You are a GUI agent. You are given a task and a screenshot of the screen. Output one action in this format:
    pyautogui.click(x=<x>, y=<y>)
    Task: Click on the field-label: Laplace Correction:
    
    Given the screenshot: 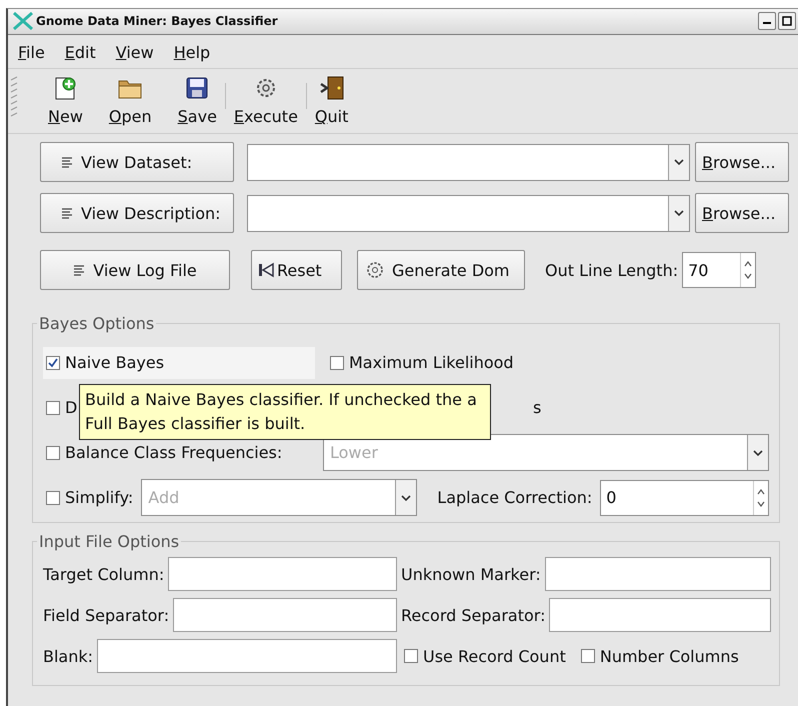 What is the action you would take?
    pyautogui.click(x=514, y=497)
    